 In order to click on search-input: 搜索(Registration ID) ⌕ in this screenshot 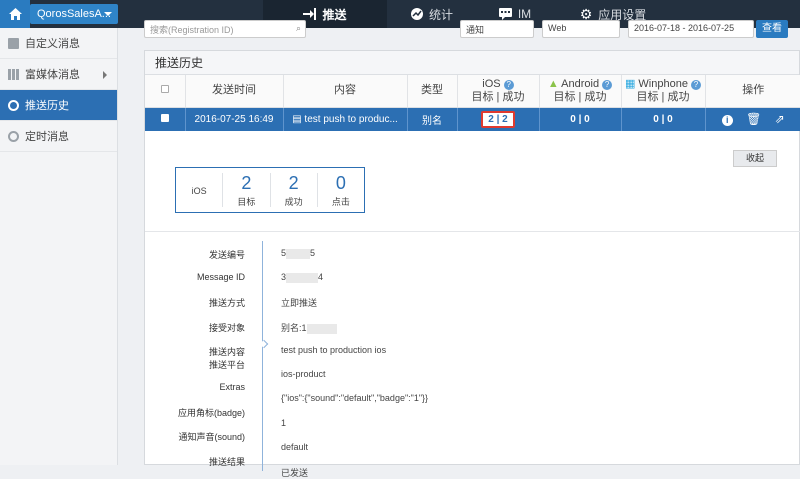, I will do `click(225, 29)`.